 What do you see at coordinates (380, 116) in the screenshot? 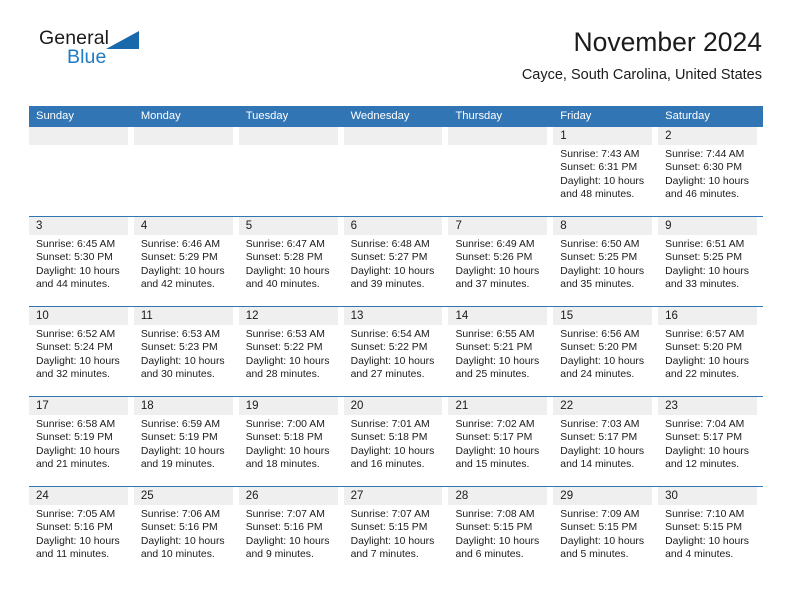
I see `weekday-header-wednesday: Wednesday` at bounding box center [380, 116].